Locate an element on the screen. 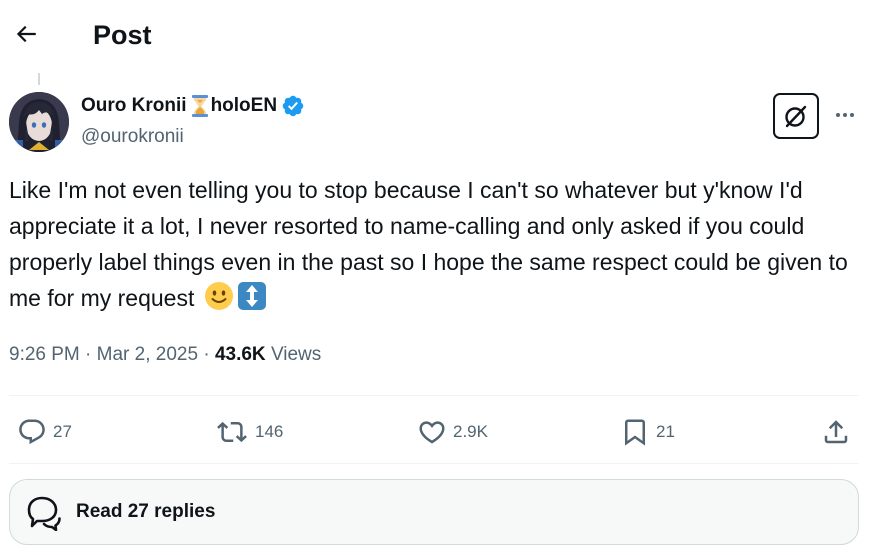 The width and height of the screenshot is (879, 555). share-icon is located at coordinates (836, 432).